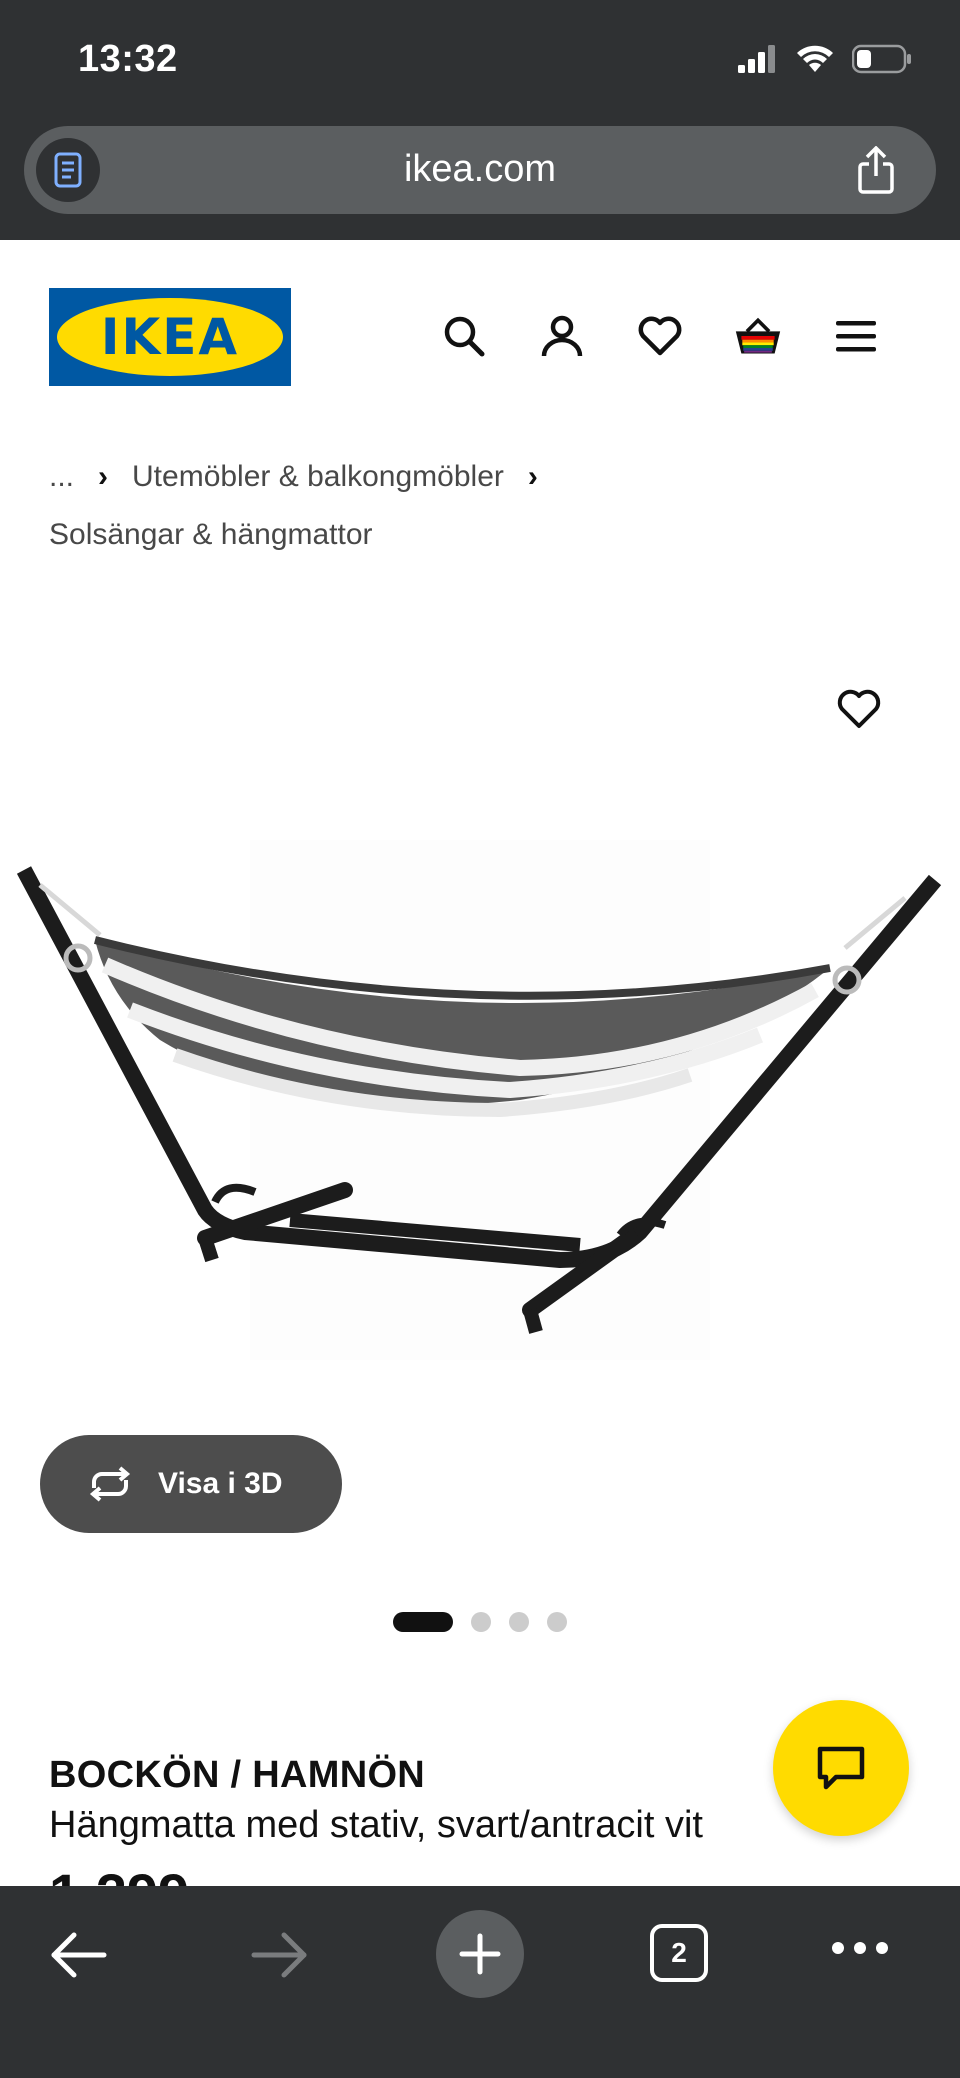 The image size is (960, 2078). I want to click on chat-bubble-icon, so click(841, 1768).